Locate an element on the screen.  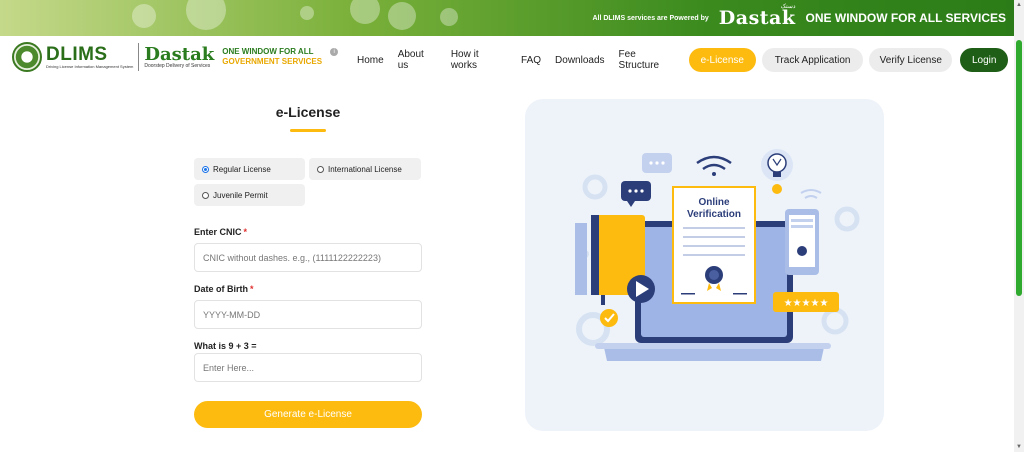
radio-label: International License is located at coordinates (365, 169).